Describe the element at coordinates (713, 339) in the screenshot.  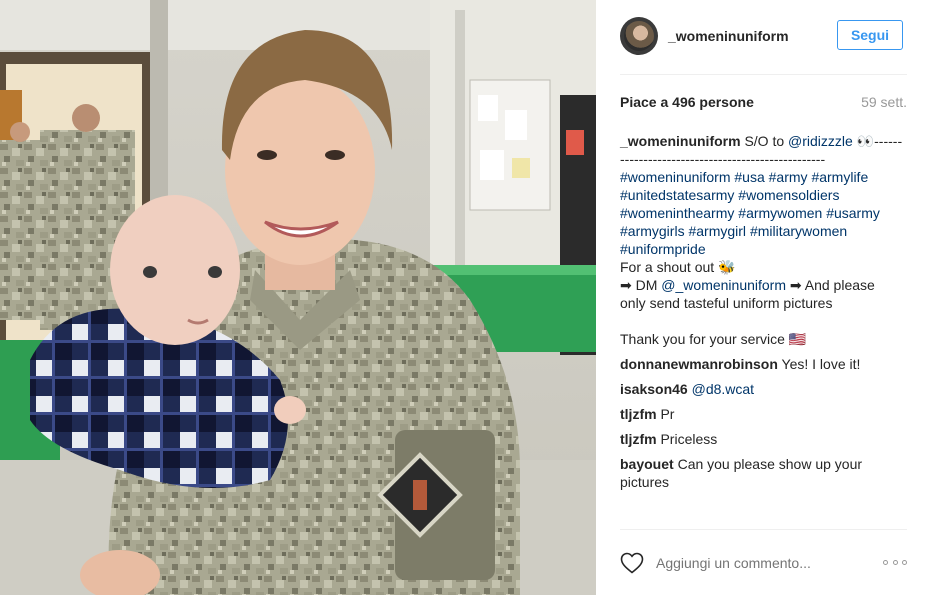
I see `caption-thanks: Thank you for your service 🇺🇸` at that location.